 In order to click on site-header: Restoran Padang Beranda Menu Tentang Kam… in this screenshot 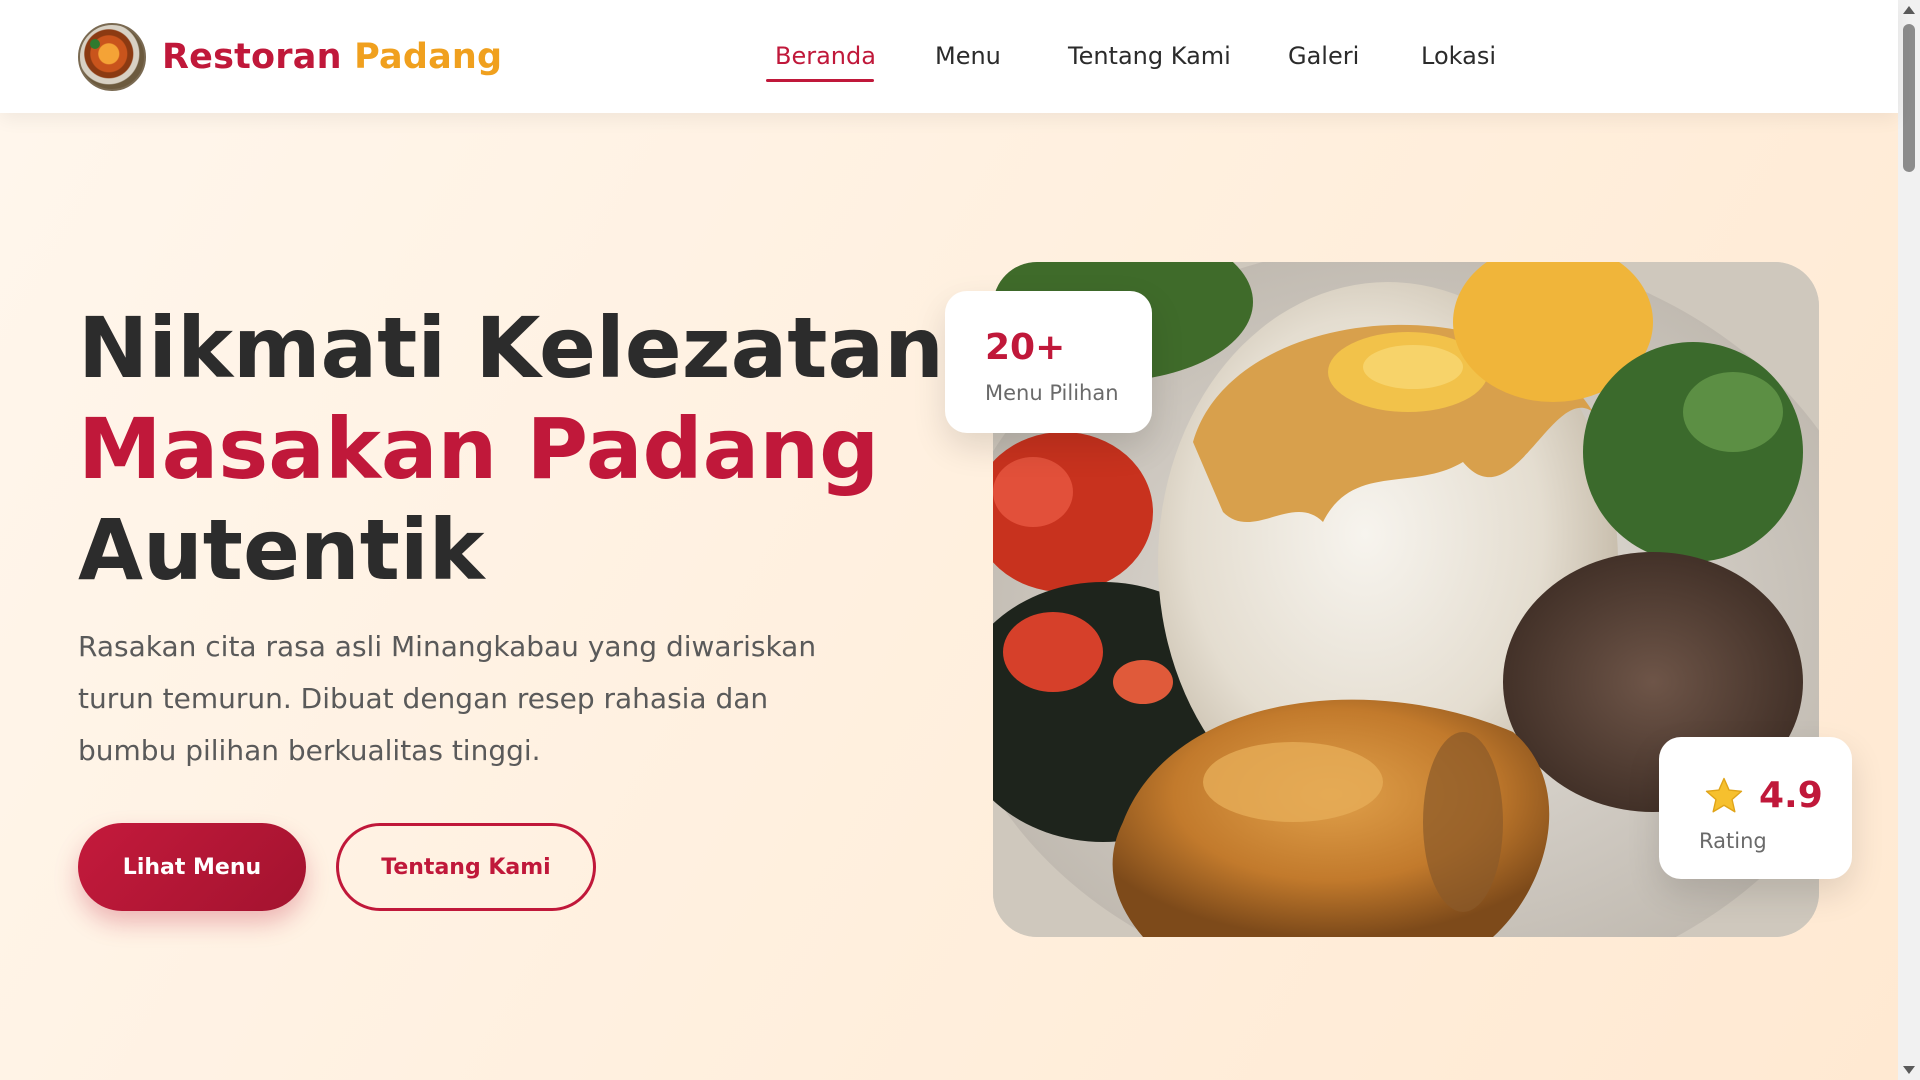, I will do `click(949, 56)`.